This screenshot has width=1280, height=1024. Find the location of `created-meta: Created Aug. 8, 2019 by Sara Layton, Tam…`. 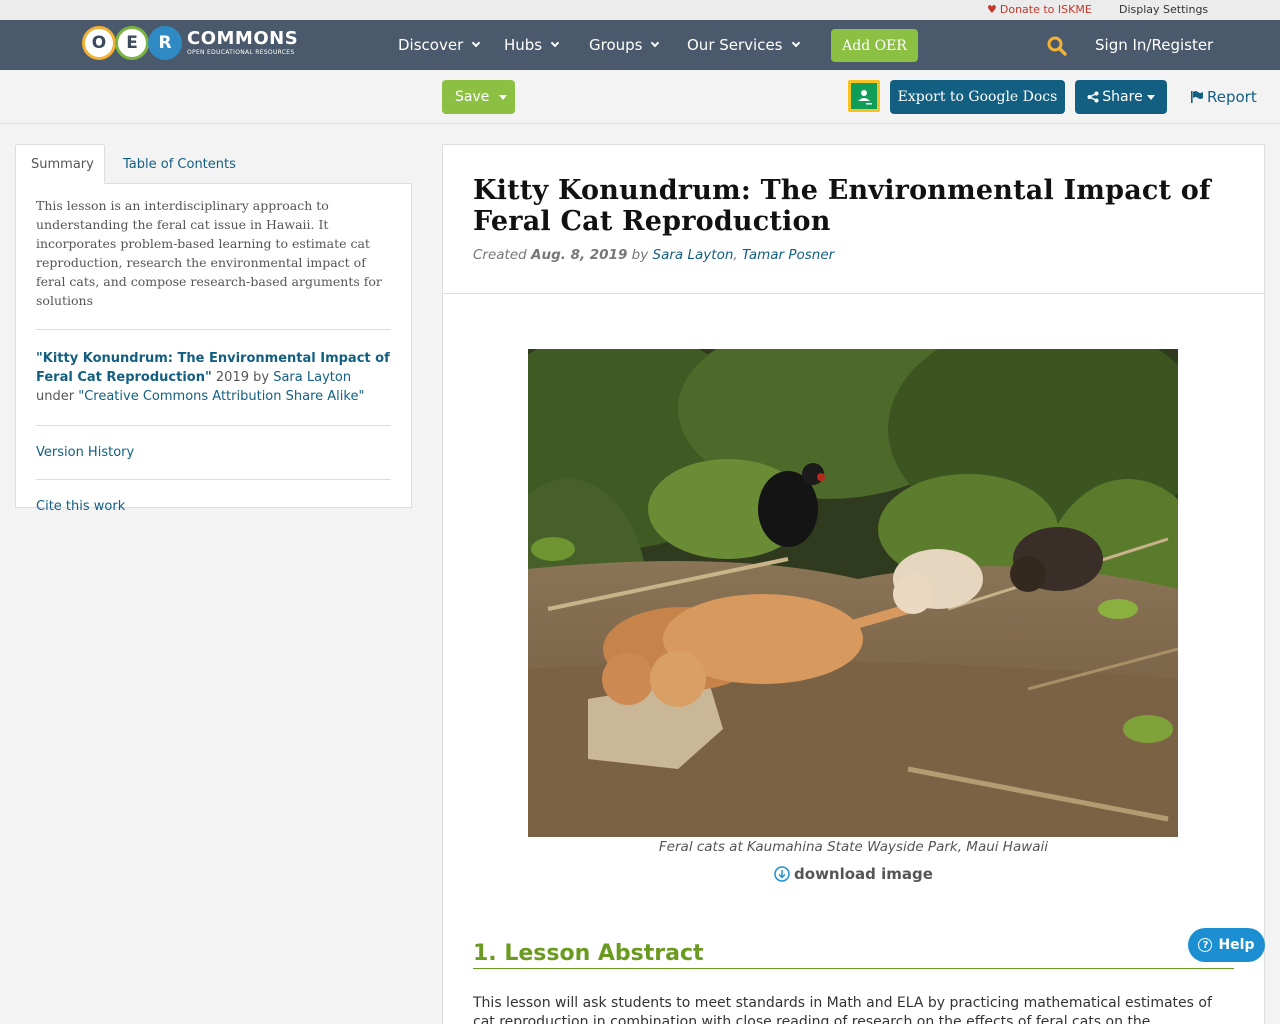

created-meta: Created Aug. 8, 2019 by Sara Layton, Tam… is located at coordinates (853, 255).